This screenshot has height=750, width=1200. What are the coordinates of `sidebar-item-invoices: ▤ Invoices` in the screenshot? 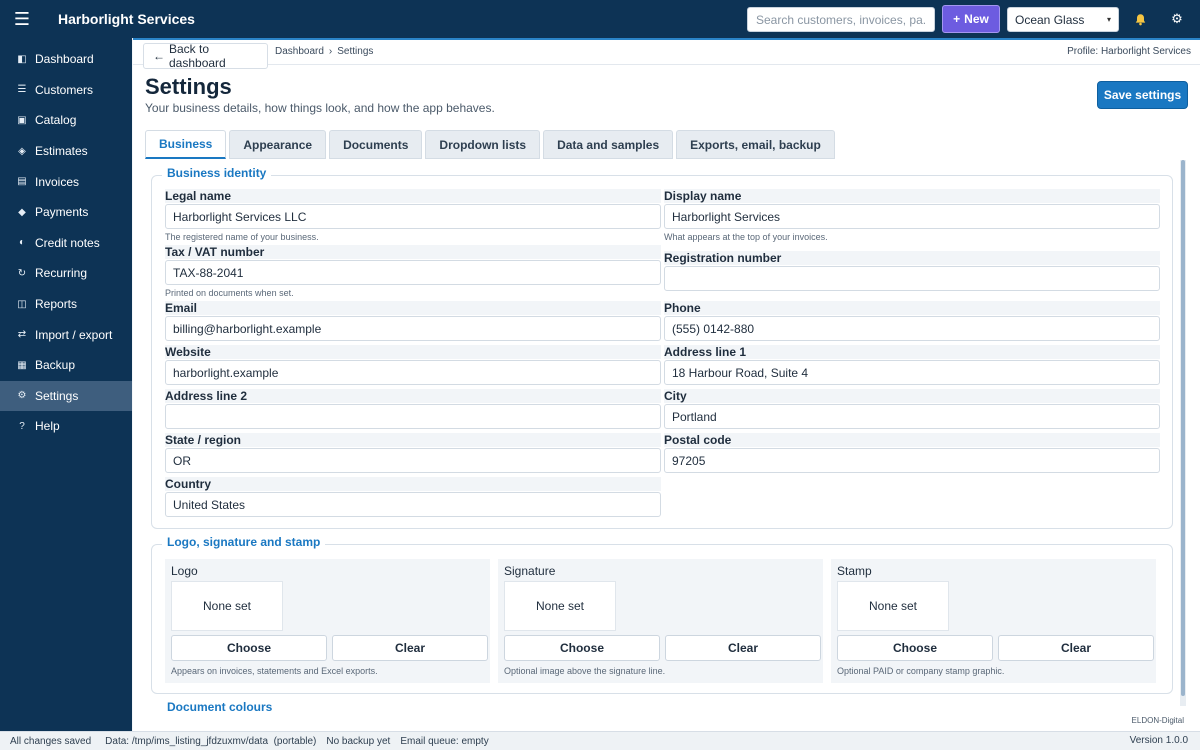 It's located at (66, 181).